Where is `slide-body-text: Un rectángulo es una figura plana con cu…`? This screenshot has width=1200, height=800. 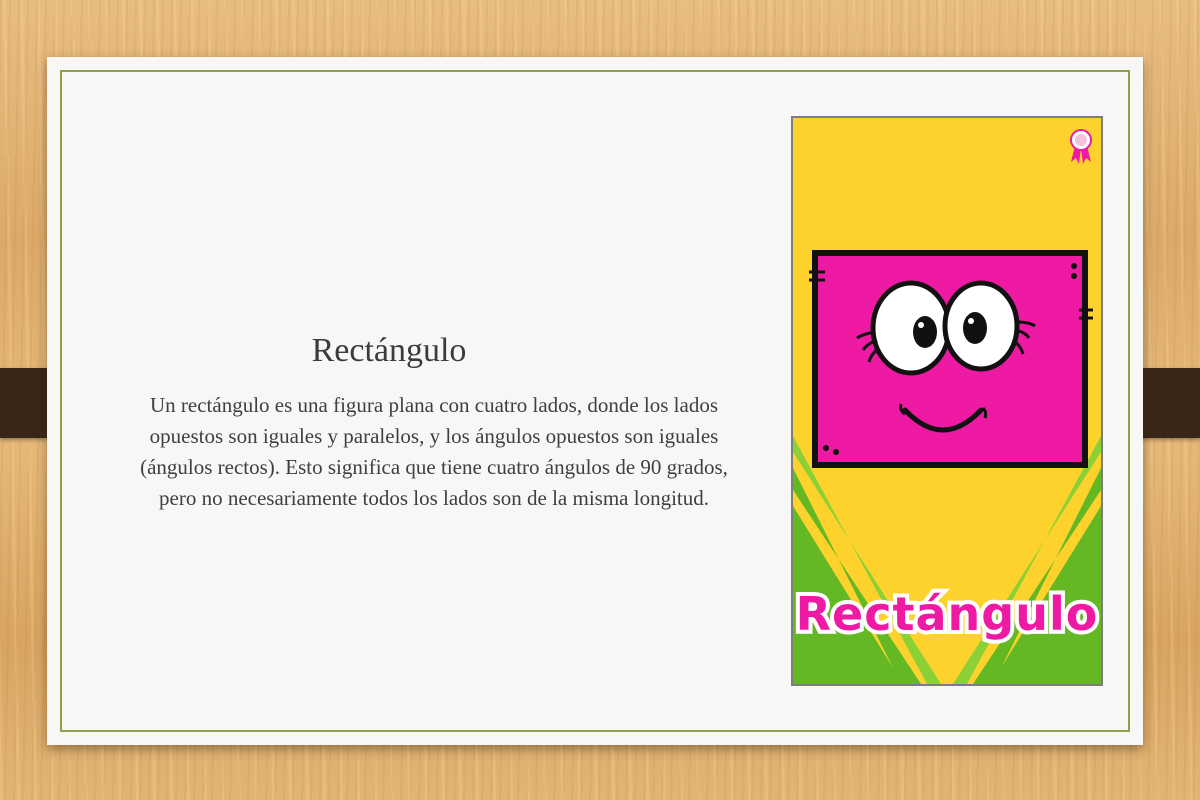 slide-body-text: Un rectángulo es una figura plana con cu… is located at coordinates (434, 451).